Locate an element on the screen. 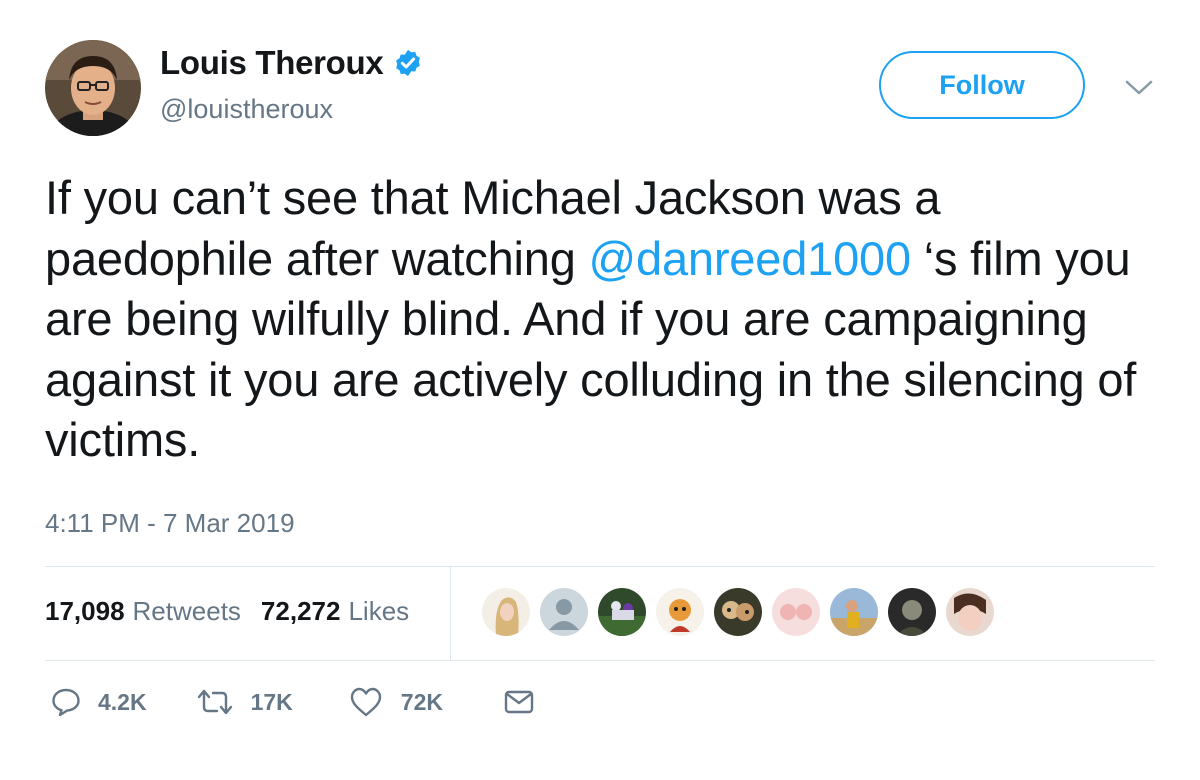 This screenshot has height=780, width=1200. likes-stat: 72,272 Likes is located at coordinates (335, 611).